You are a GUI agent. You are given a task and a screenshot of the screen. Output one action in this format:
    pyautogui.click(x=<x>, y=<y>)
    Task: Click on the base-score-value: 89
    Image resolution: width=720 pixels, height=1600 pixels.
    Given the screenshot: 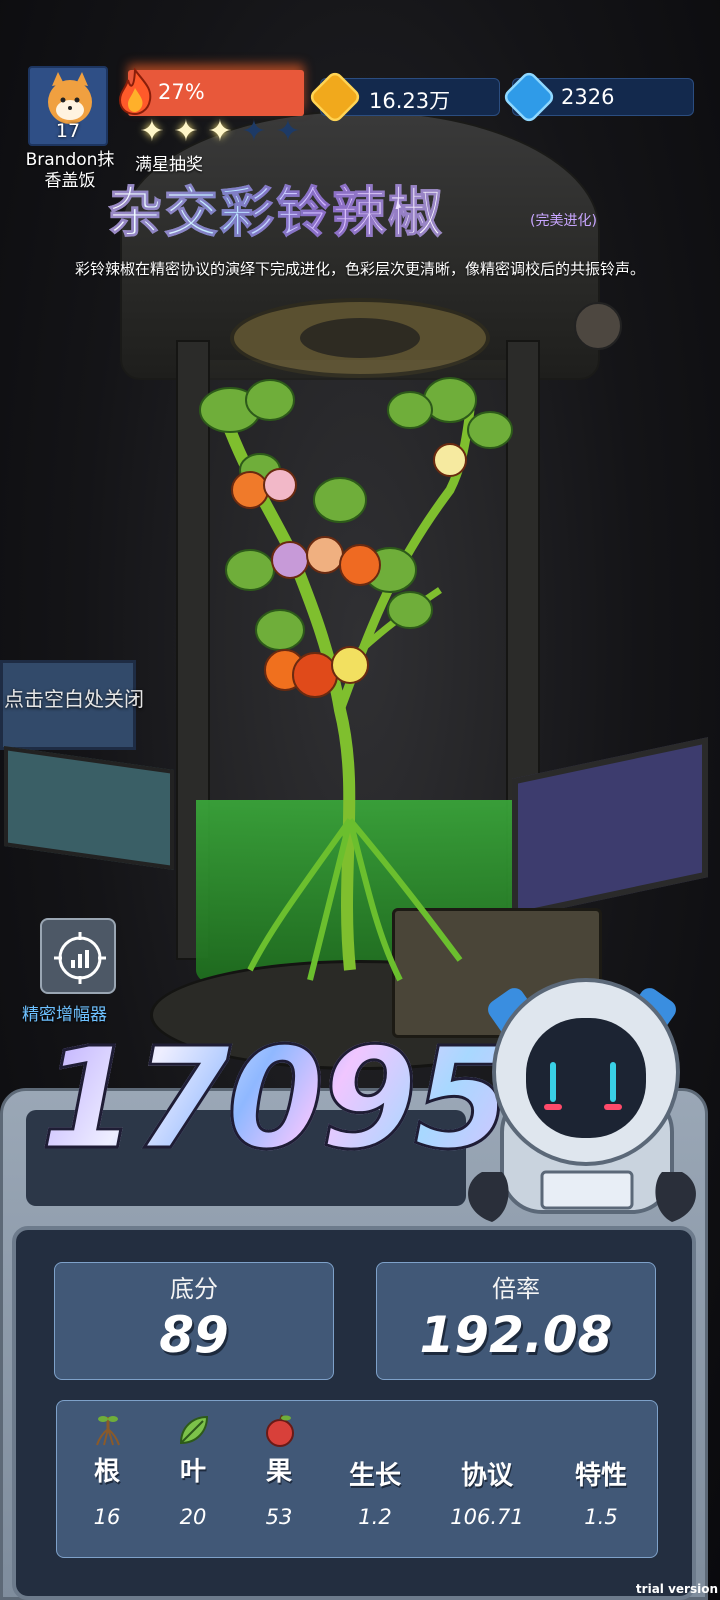 What is the action you would take?
    pyautogui.click(x=194, y=1335)
    